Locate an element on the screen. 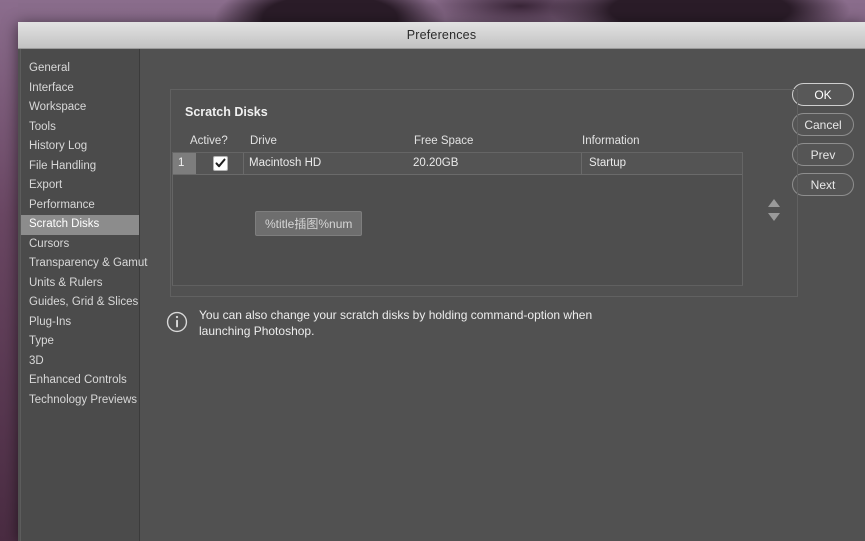  row-active-checkbox-cell is located at coordinates (220, 163).